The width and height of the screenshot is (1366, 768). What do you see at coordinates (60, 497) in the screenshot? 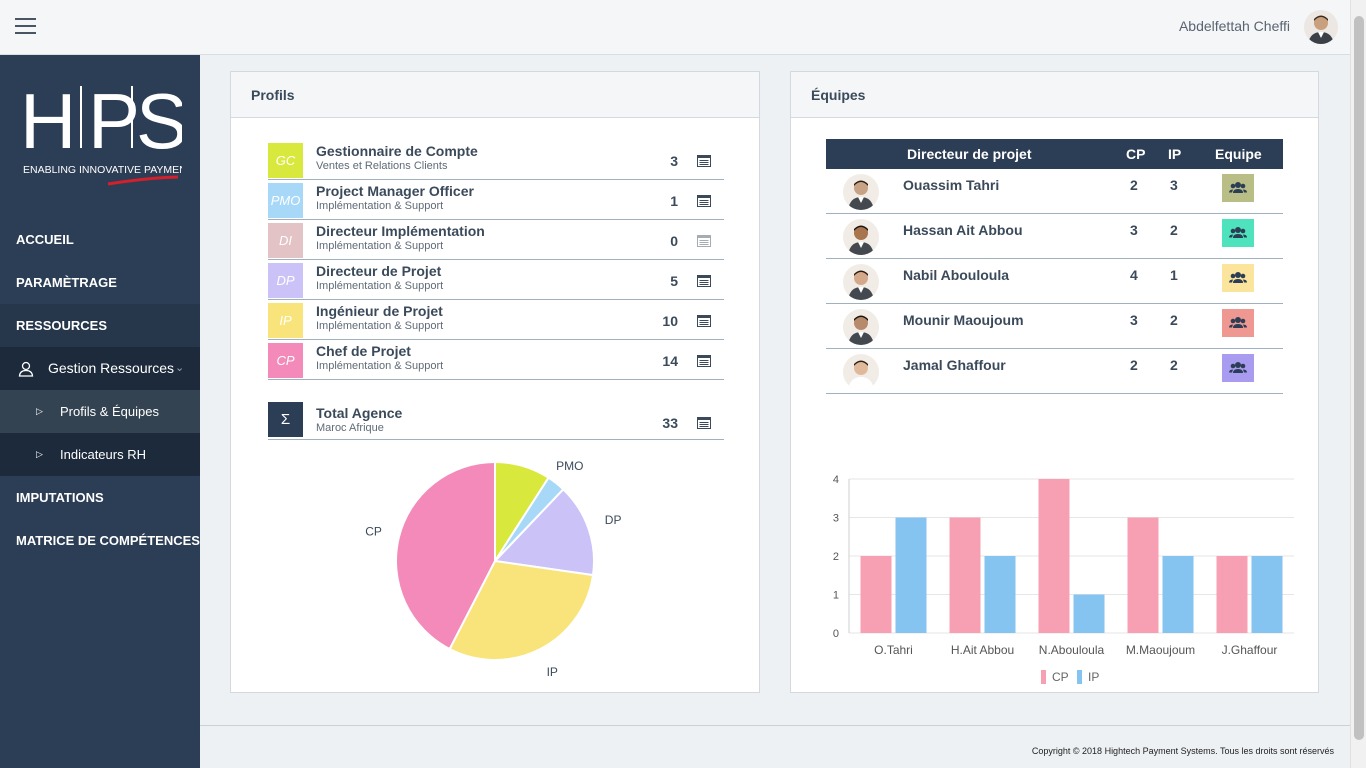
I see `sidebar-item-label: IMPUTATIONS` at bounding box center [60, 497].